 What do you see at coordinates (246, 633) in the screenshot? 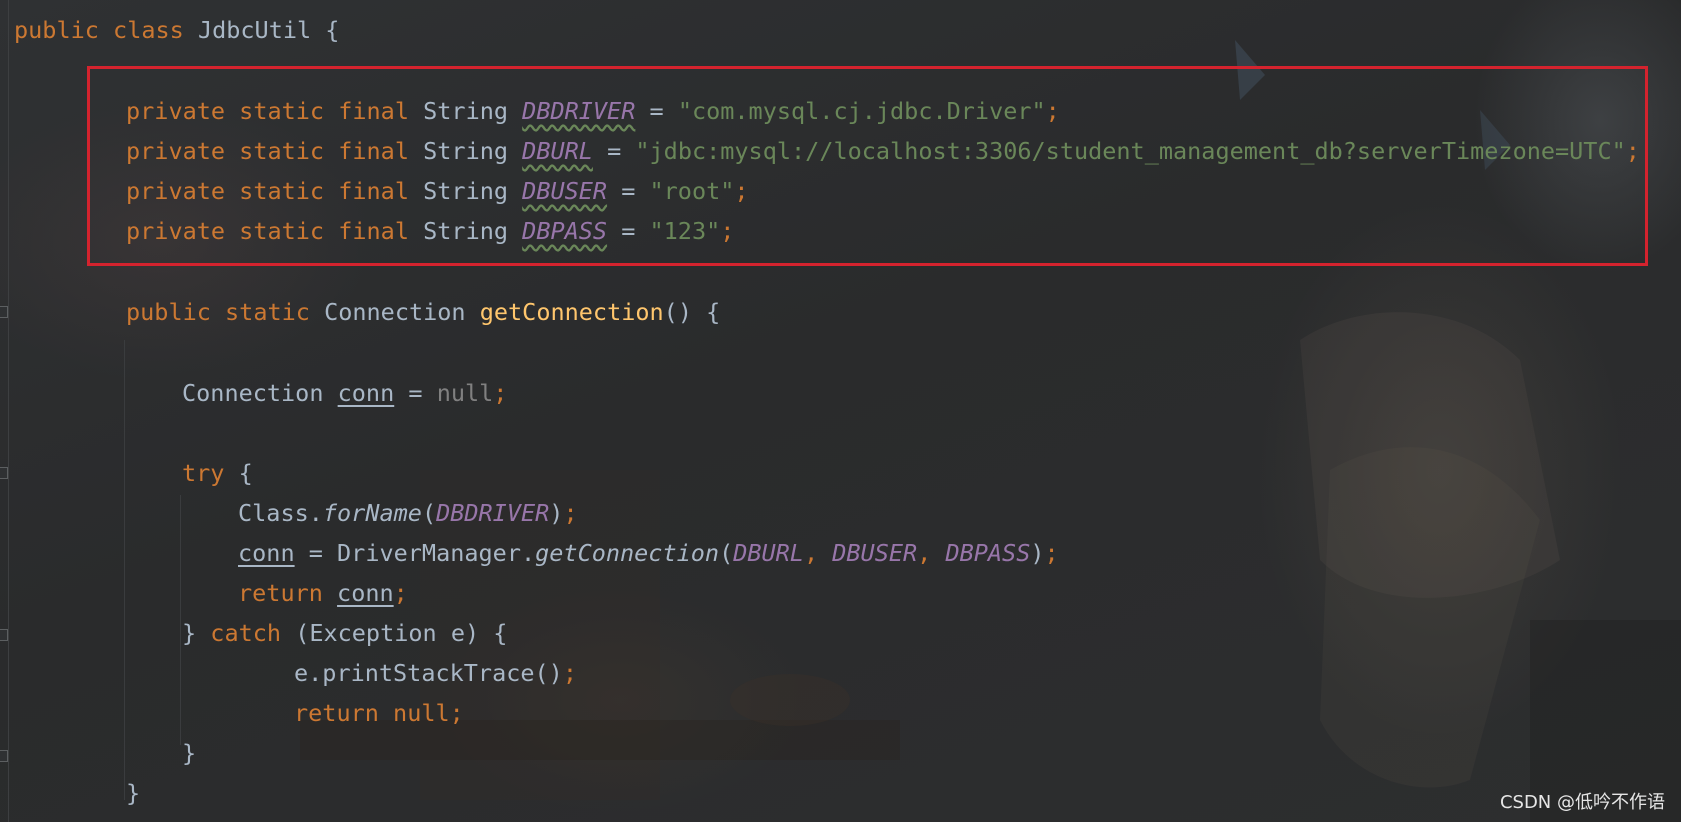
I see `keyword: catch` at bounding box center [246, 633].